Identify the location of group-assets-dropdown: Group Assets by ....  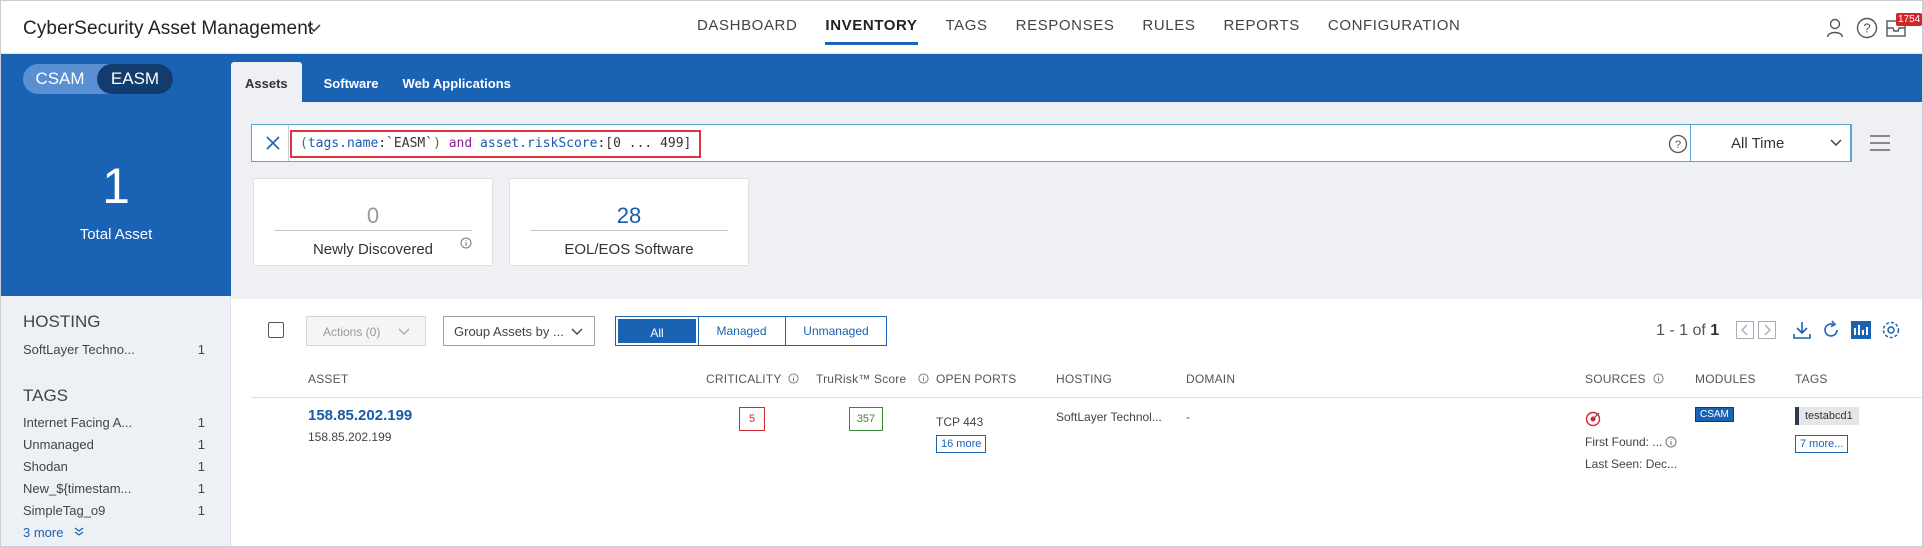
(519, 331).